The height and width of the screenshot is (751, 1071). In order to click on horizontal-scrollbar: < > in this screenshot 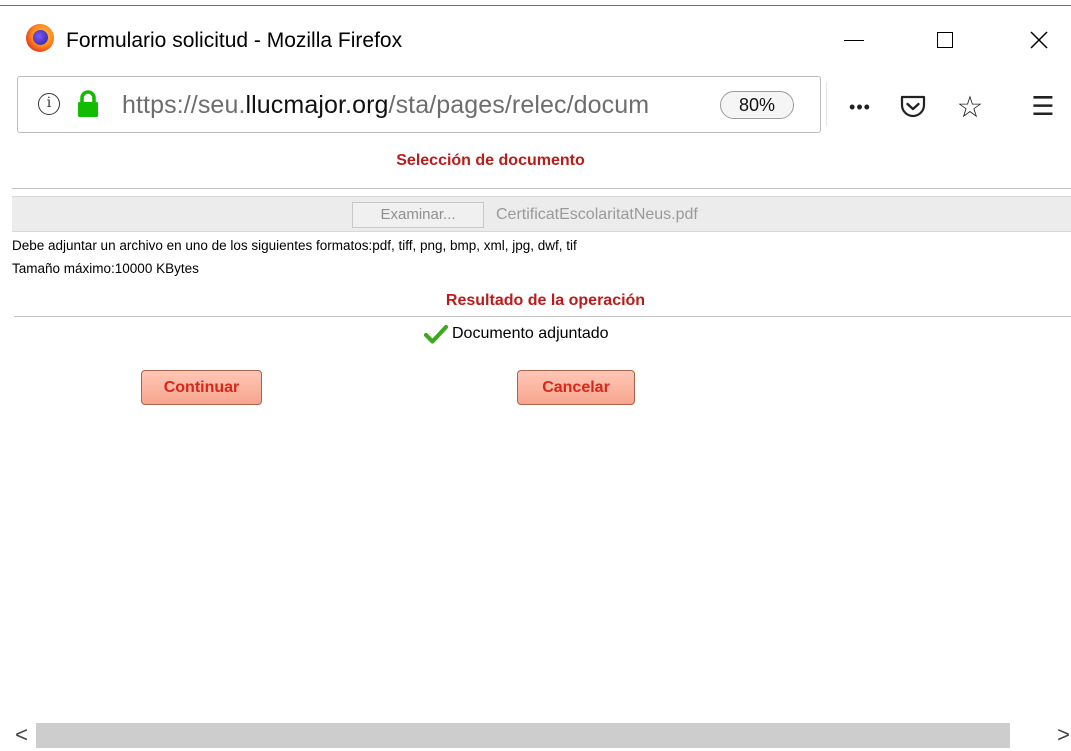, I will do `click(535, 735)`.